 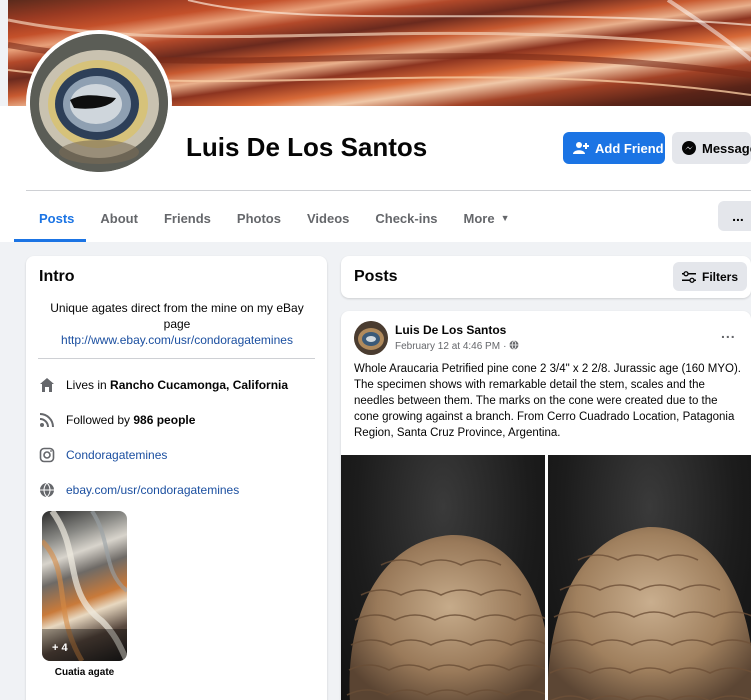 What do you see at coordinates (152, 490) in the screenshot?
I see `website-link: ebay.com/usr/condoragatemines` at bounding box center [152, 490].